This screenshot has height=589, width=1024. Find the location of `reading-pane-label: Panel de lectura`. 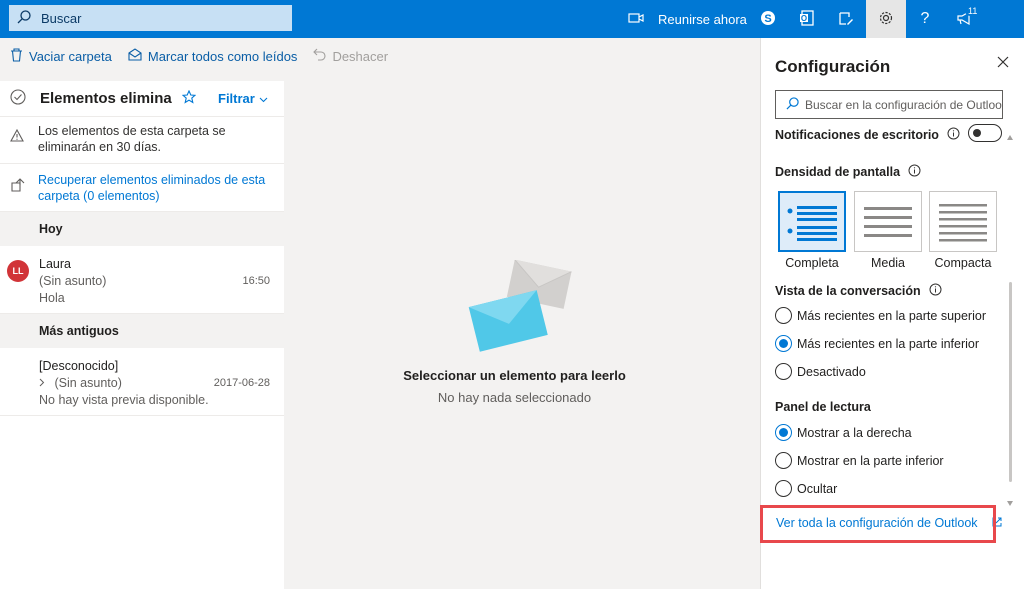

reading-pane-label: Panel de lectura is located at coordinates (823, 407).